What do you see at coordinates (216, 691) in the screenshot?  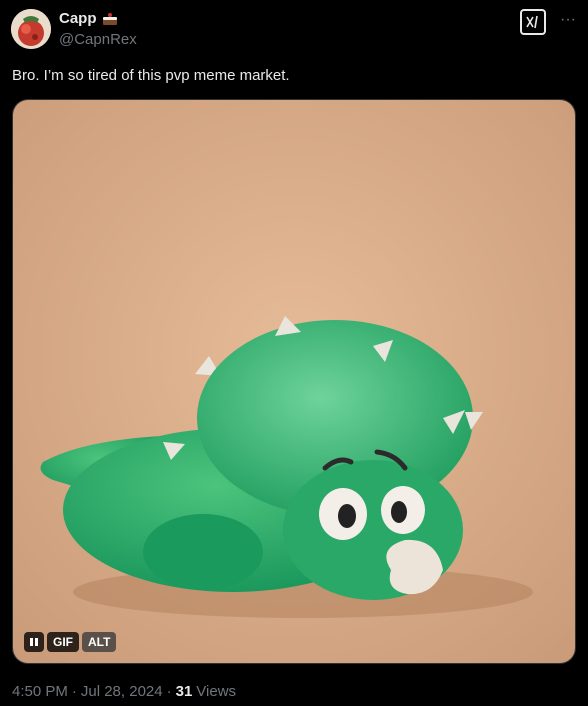 I see `views-label: Views` at bounding box center [216, 691].